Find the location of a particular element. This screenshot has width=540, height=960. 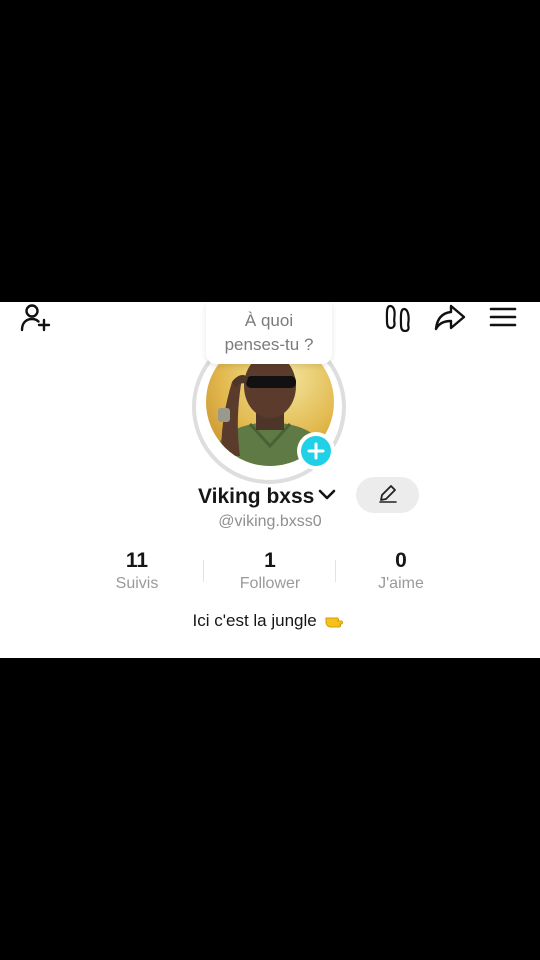

bio-text: Ici c'est la jungle is located at coordinates (254, 620).